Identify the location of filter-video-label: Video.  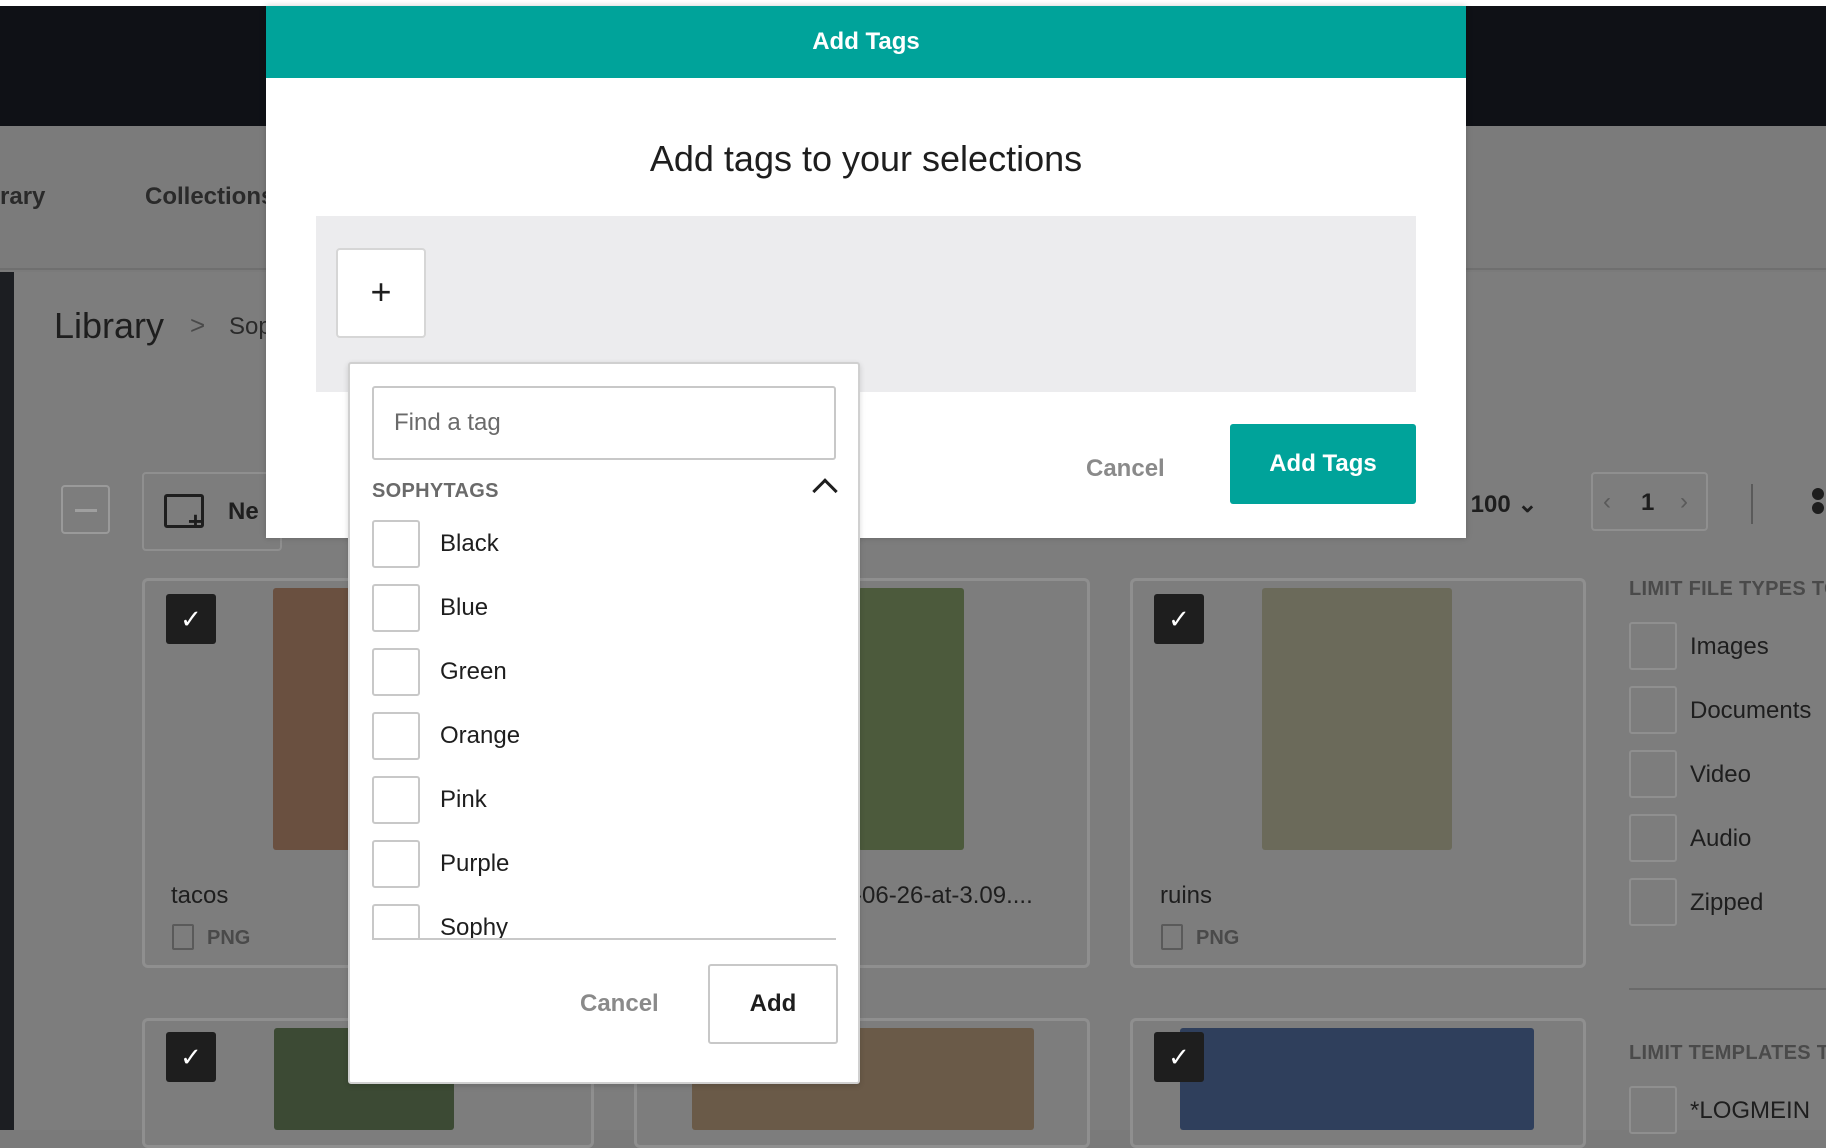
(1720, 774).